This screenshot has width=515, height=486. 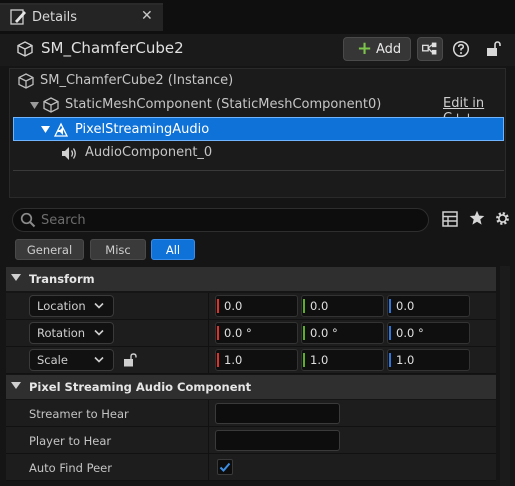 What do you see at coordinates (251, 279) in the screenshot?
I see `transform-section-header: Transform` at bounding box center [251, 279].